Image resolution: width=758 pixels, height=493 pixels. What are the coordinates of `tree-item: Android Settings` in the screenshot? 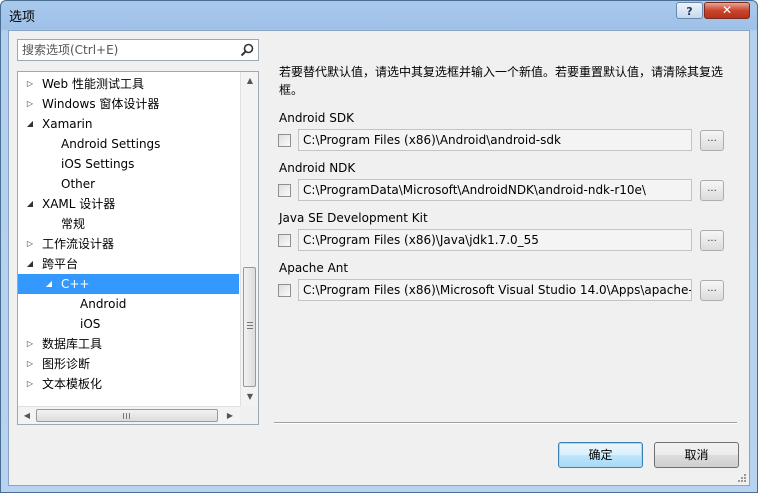 It's located at (128, 144).